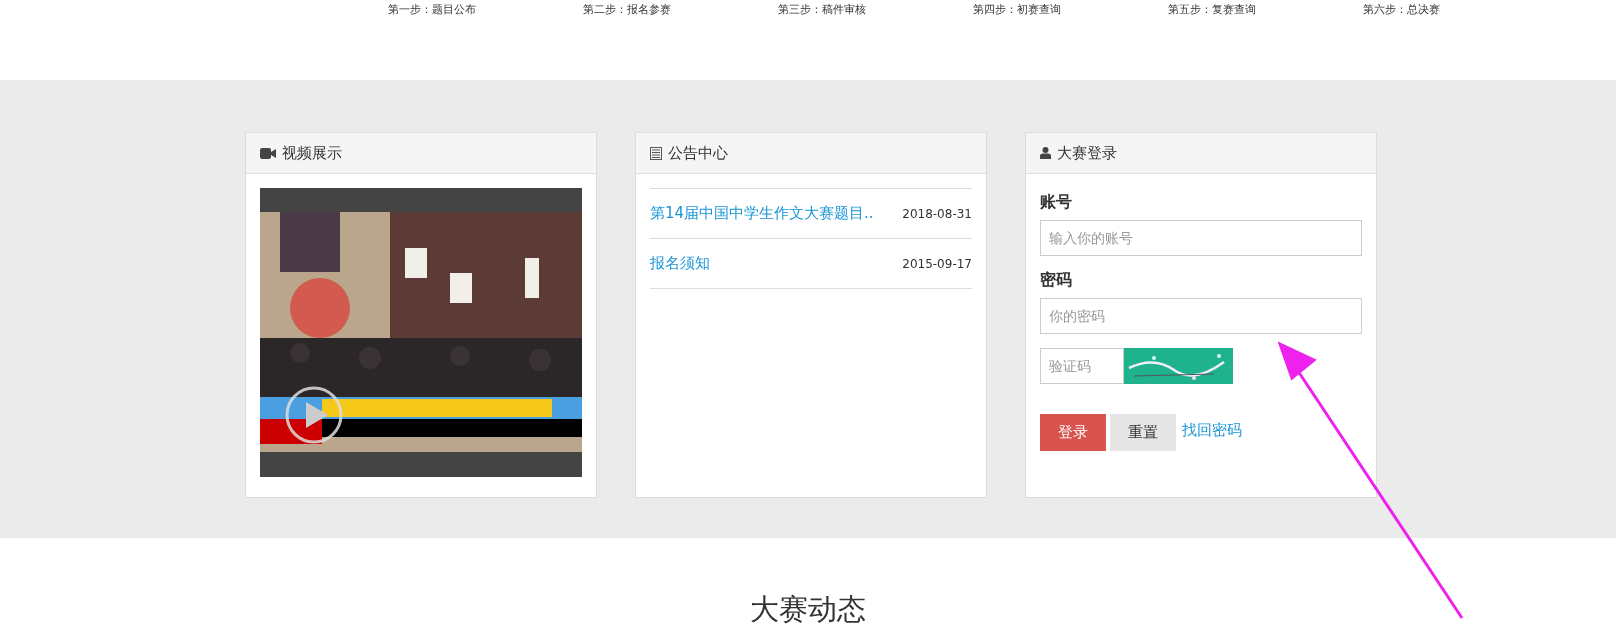  I want to click on notice-link: 第14届中国中学生作文大赛题目.., so click(762, 213).